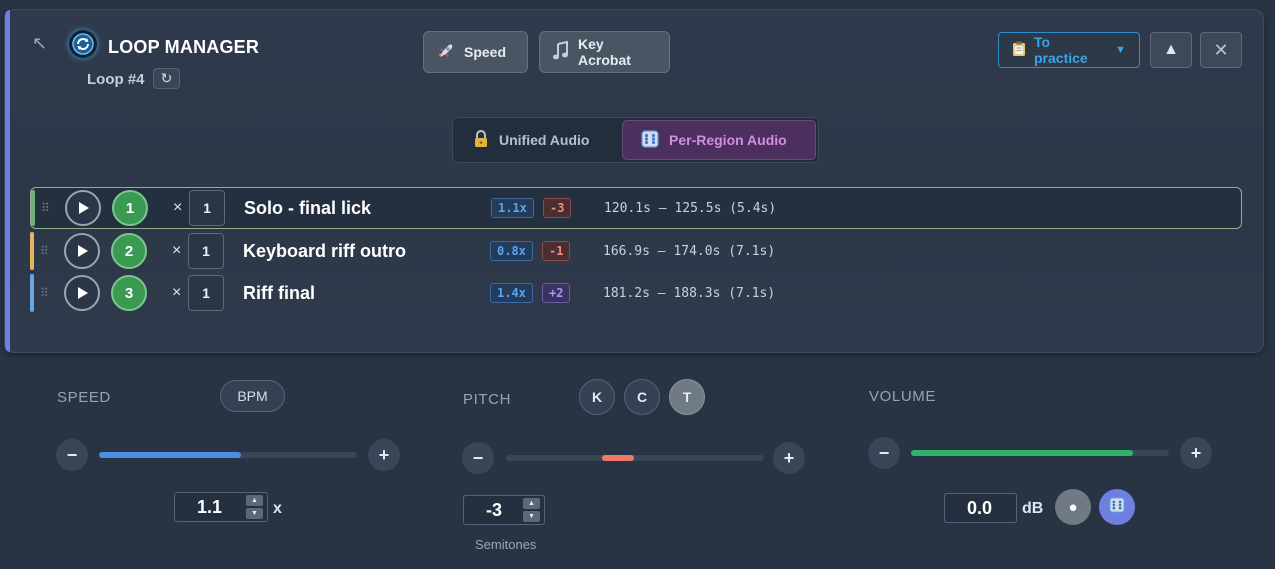  I want to click on volume-slider, so click(1040, 453).